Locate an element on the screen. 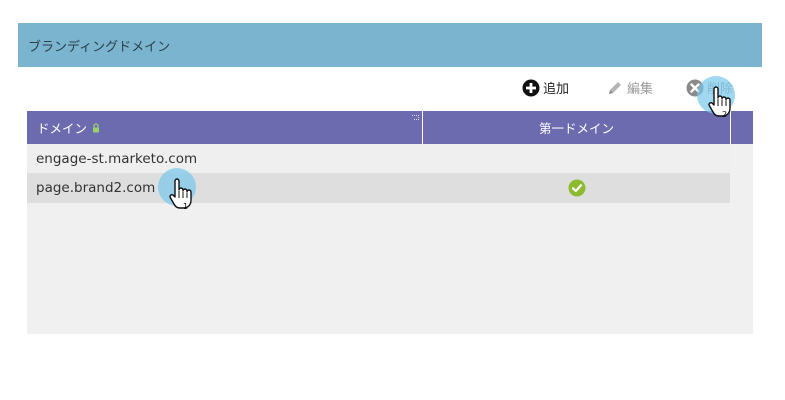  column-header-primary-domain: 第一ドメイン is located at coordinates (577, 127).